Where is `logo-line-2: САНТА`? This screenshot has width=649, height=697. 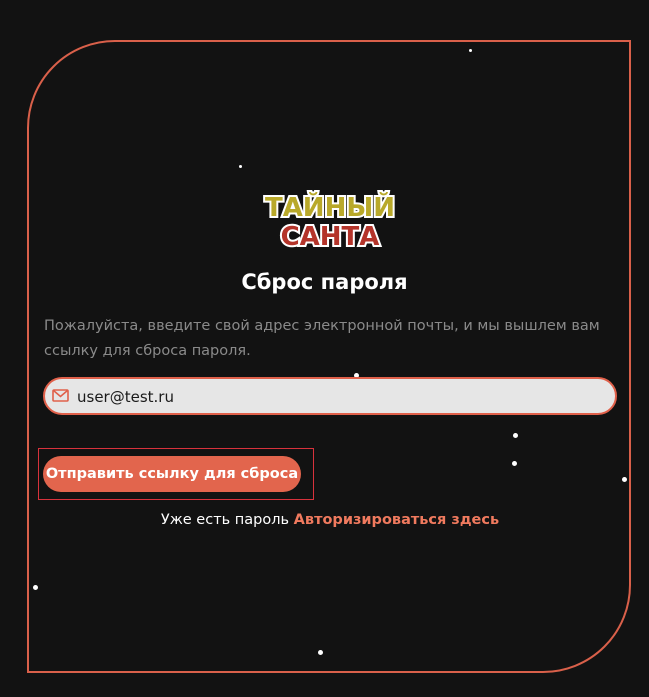 logo-line-2: САНТА is located at coordinates (330, 237).